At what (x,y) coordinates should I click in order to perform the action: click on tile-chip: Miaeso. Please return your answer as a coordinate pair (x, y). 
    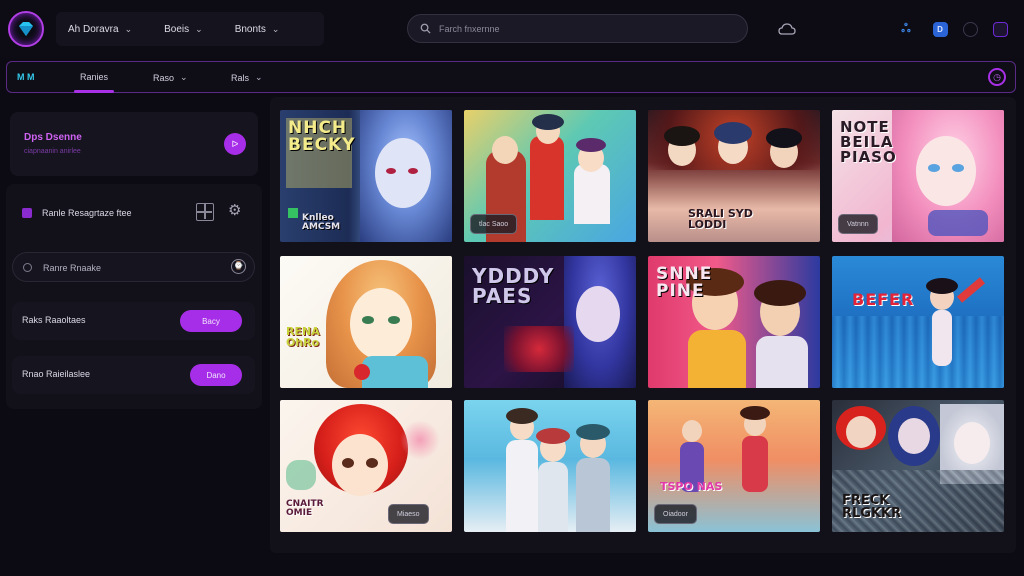
    Looking at the image, I should click on (408, 514).